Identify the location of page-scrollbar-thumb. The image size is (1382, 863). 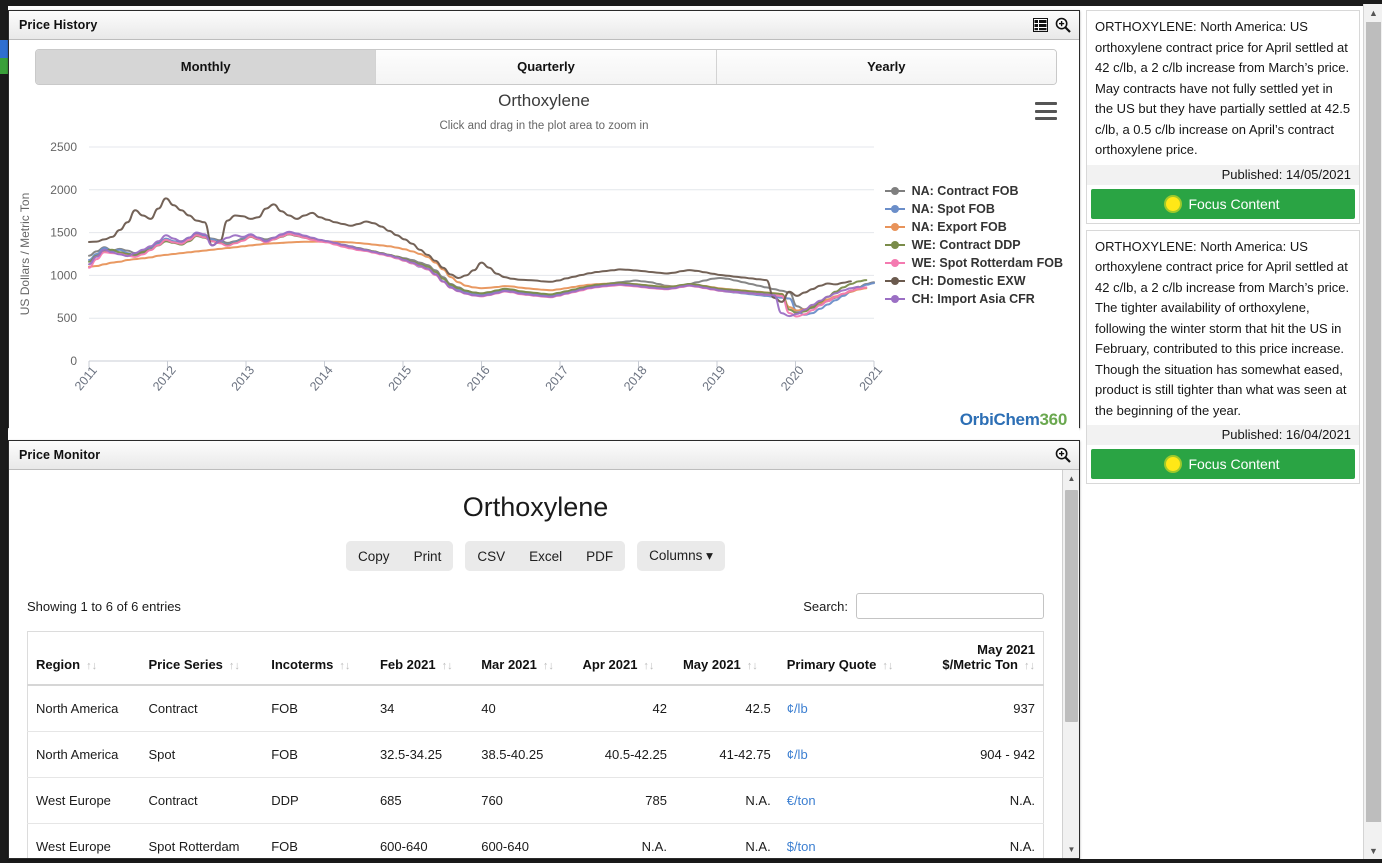
(1373, 422).